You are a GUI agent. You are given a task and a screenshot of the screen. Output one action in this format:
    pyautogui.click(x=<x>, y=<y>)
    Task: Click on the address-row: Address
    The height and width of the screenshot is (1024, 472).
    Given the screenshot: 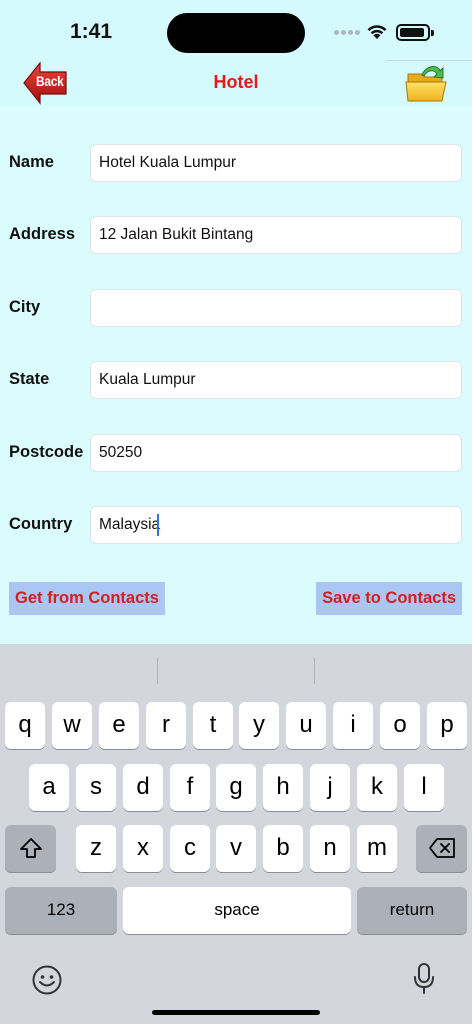 What is the action you would take?
    pyautogui.click(x=236, y=235)
    